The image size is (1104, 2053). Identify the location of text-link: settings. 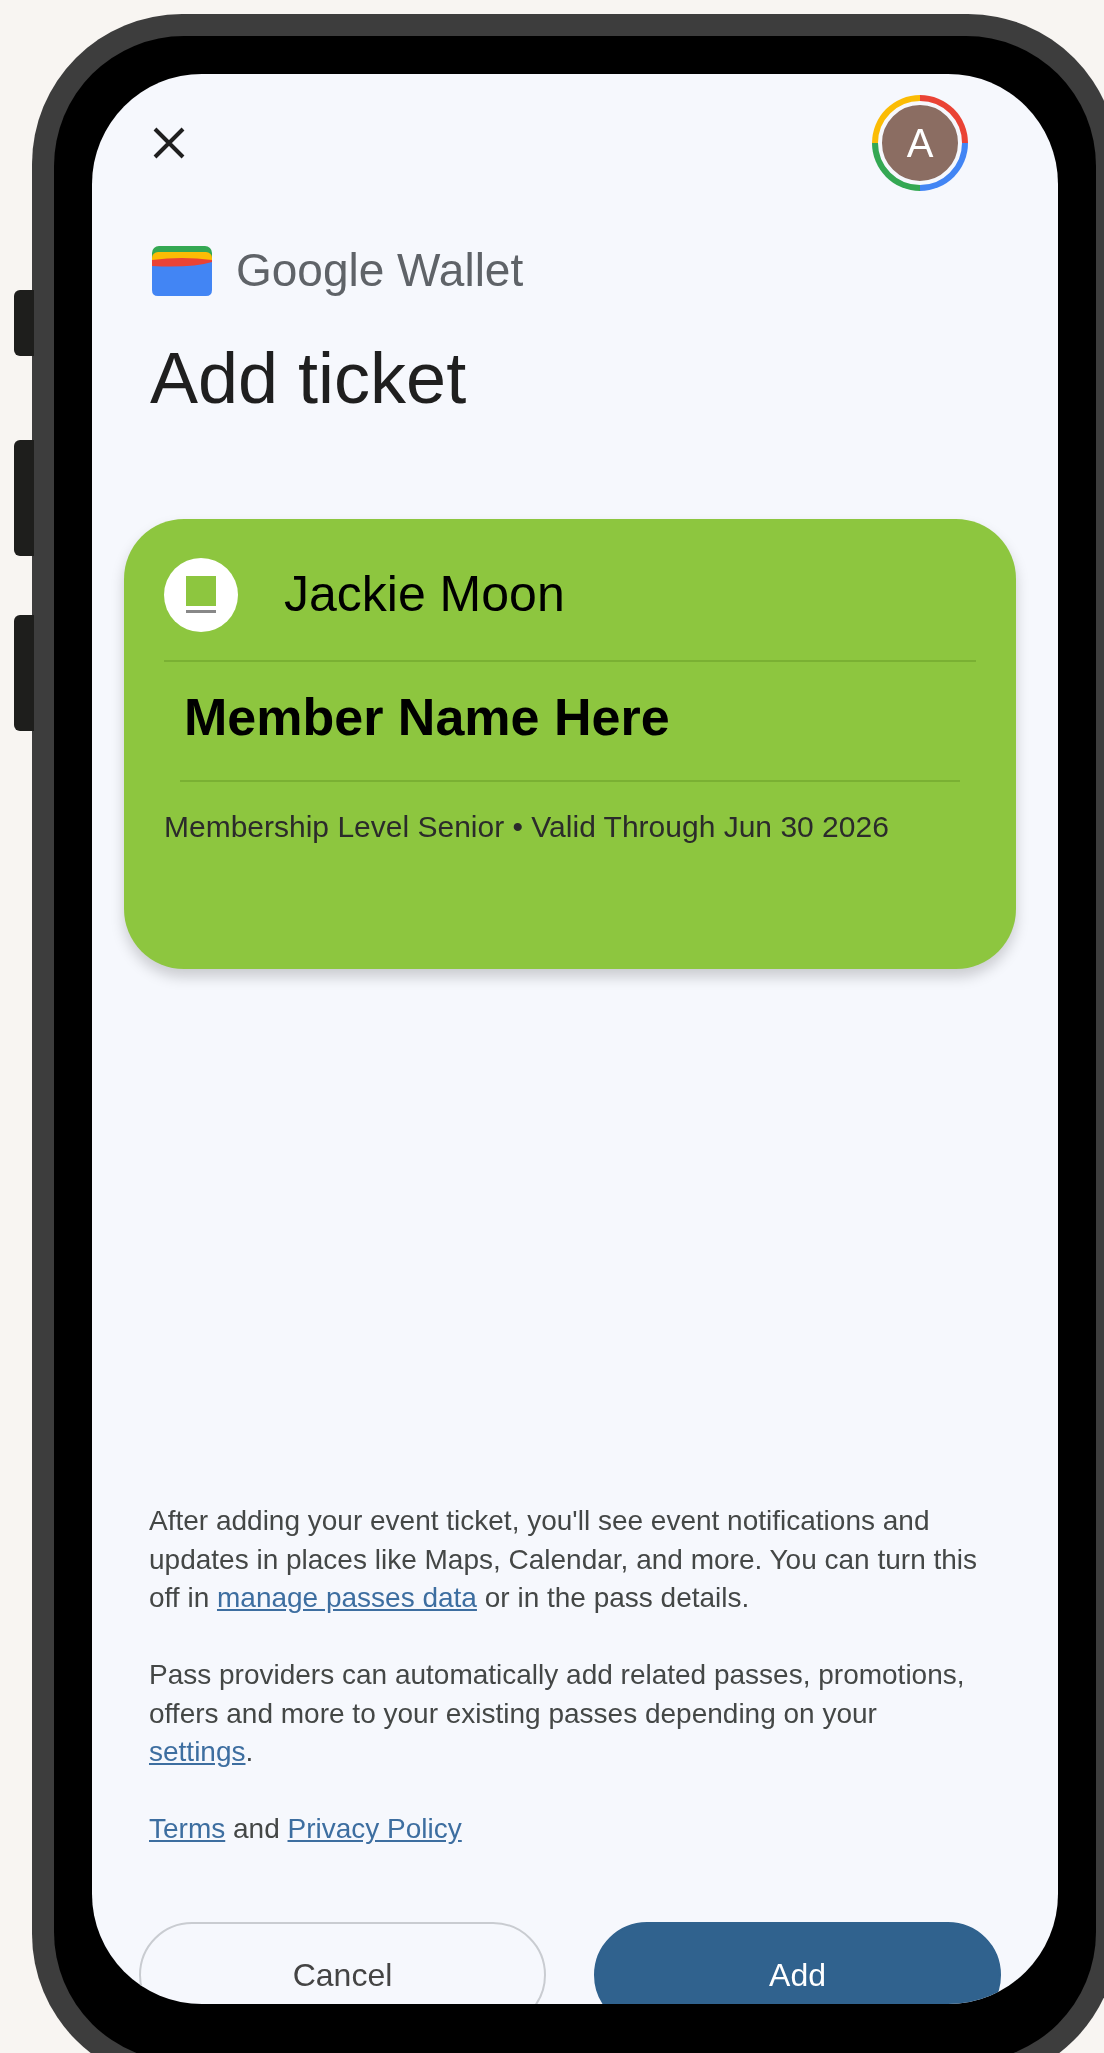
(197, 1752).